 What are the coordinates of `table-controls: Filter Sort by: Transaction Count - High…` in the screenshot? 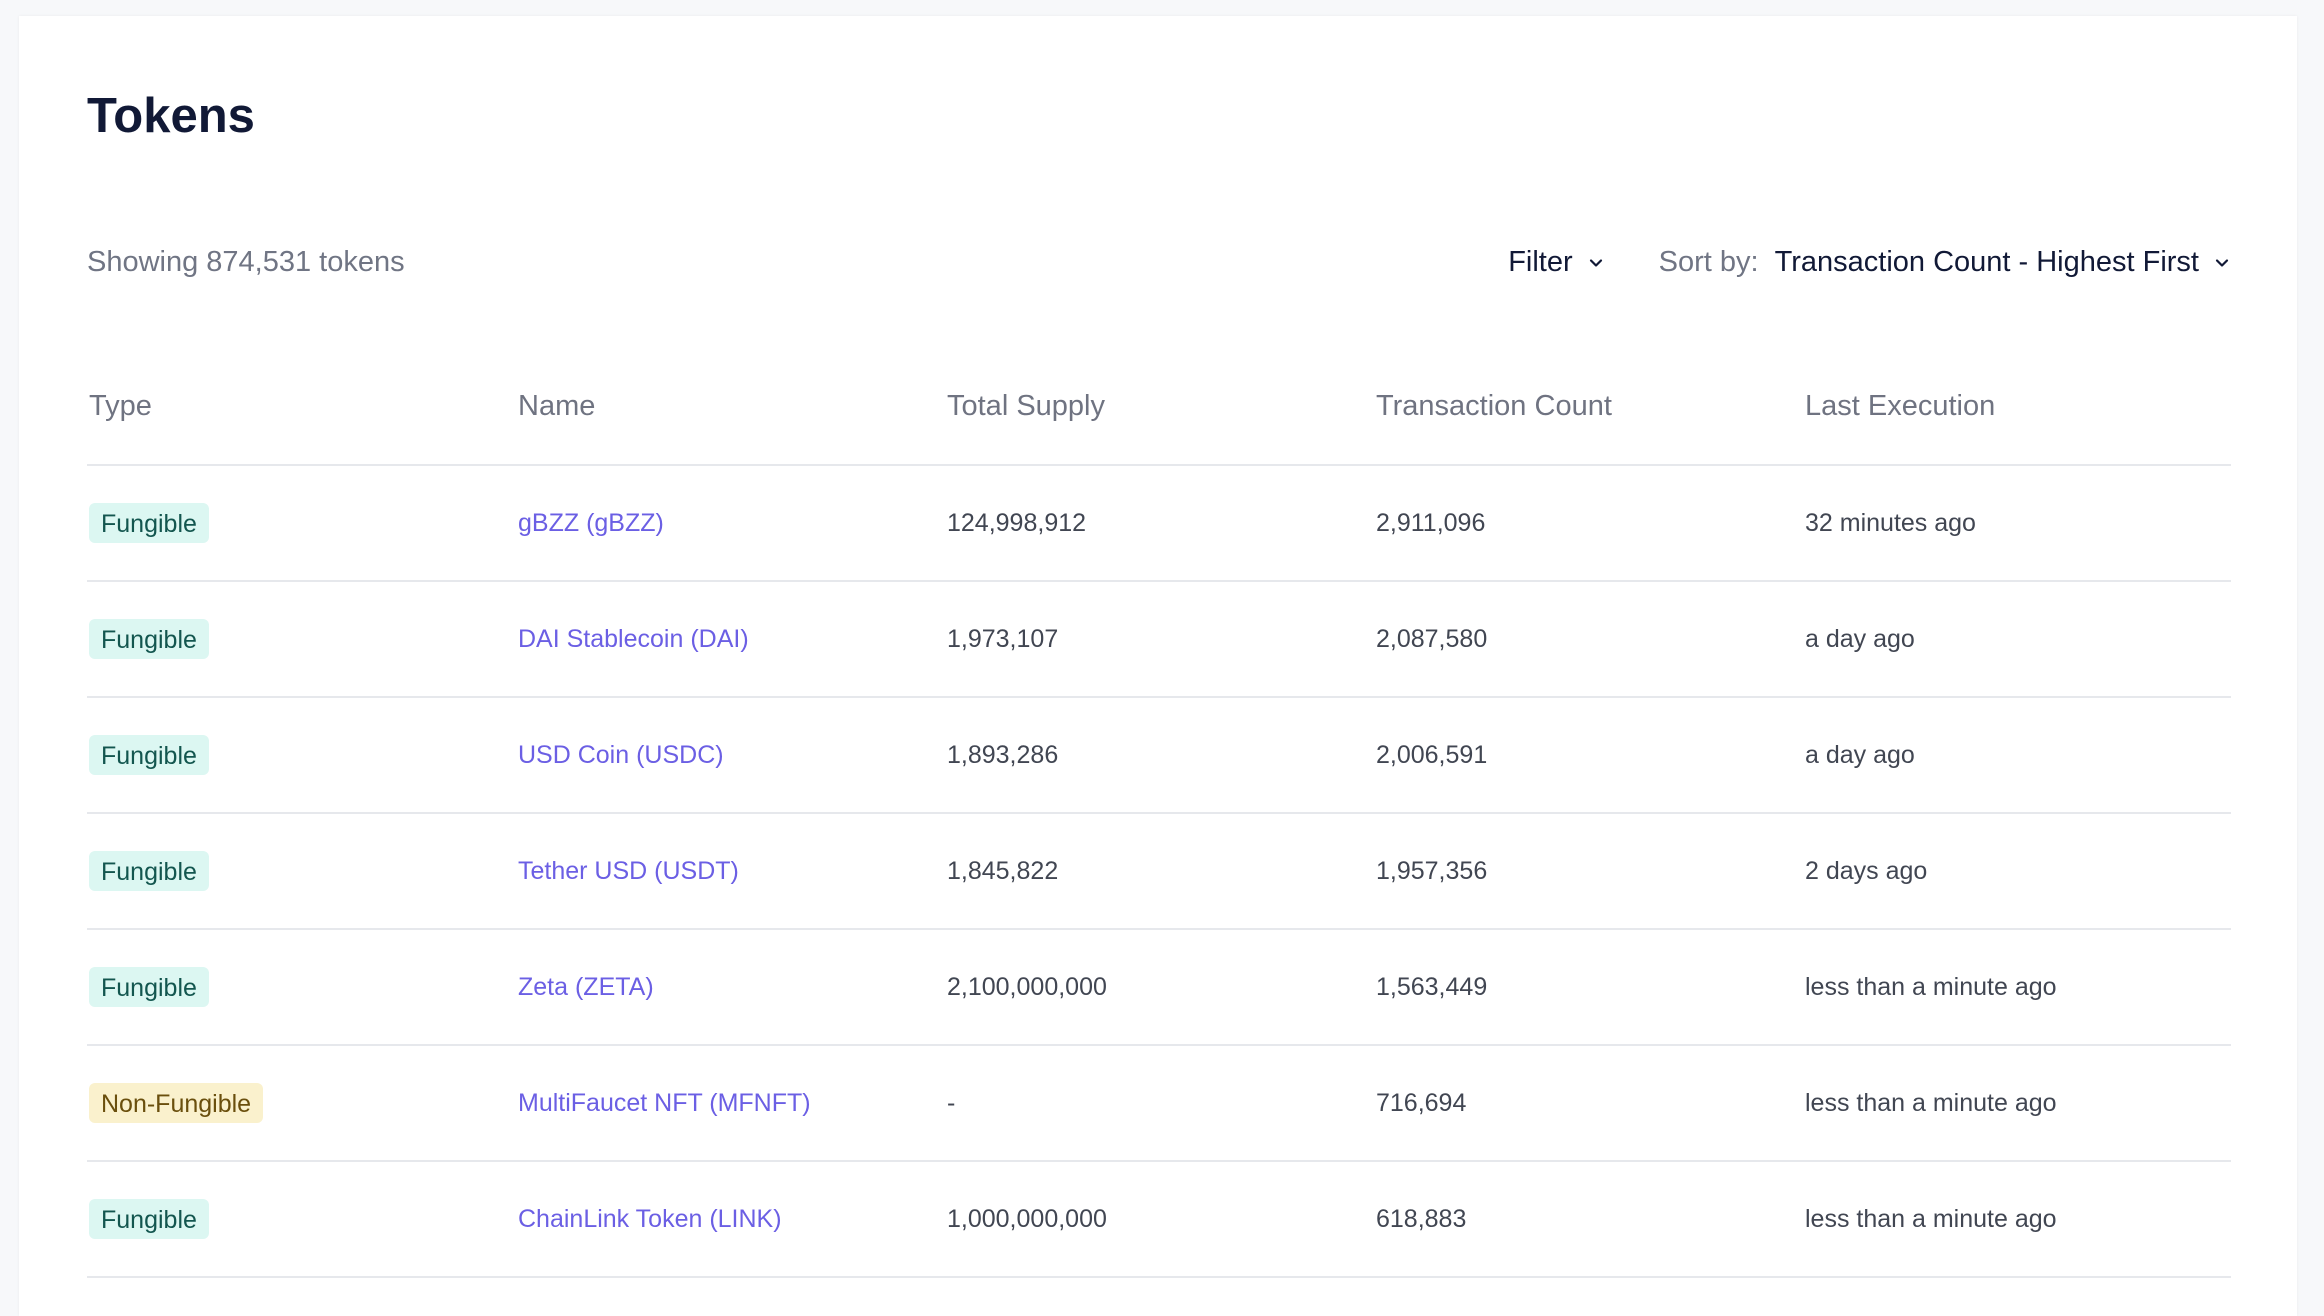 It's located at (1869, 262).